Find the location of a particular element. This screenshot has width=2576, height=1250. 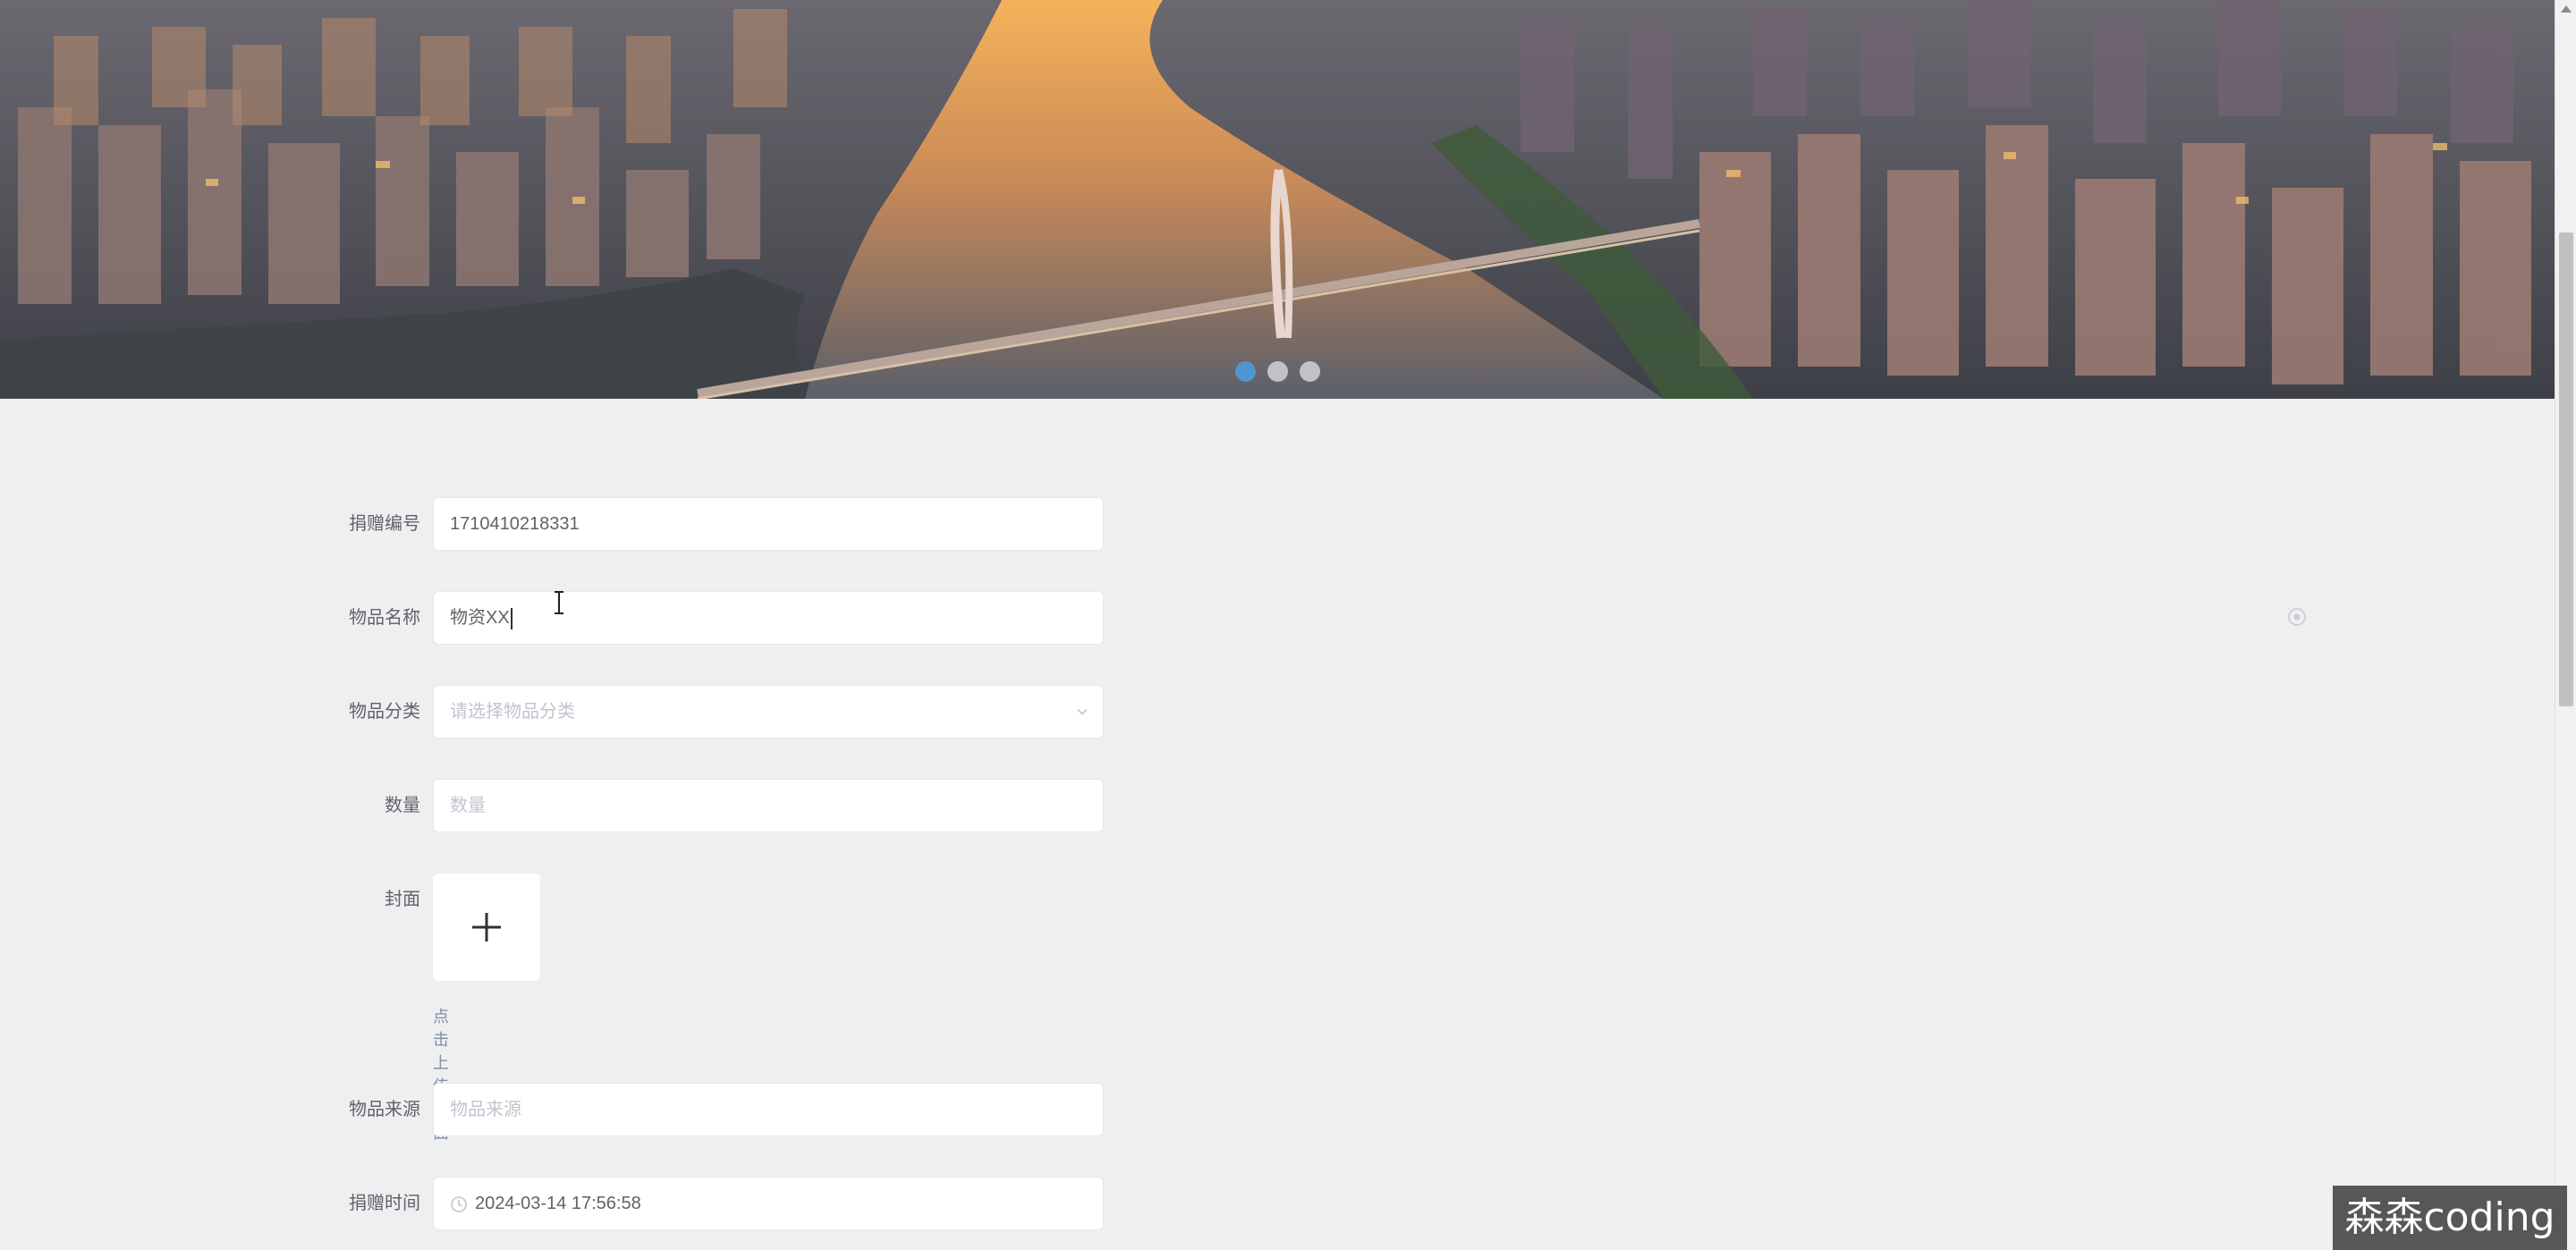

text-cursor-icon is located at coordinates (559, 602).